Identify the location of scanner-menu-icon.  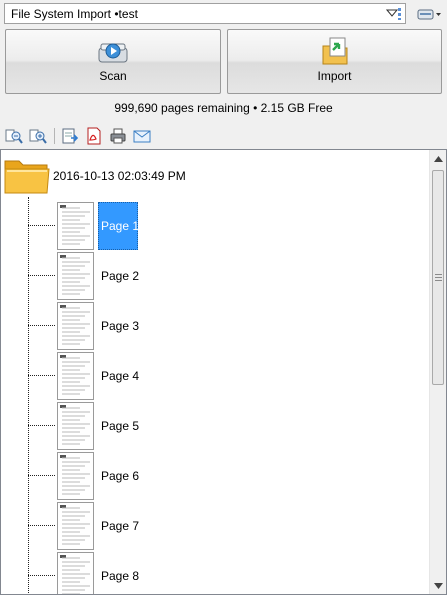
(429, 14).